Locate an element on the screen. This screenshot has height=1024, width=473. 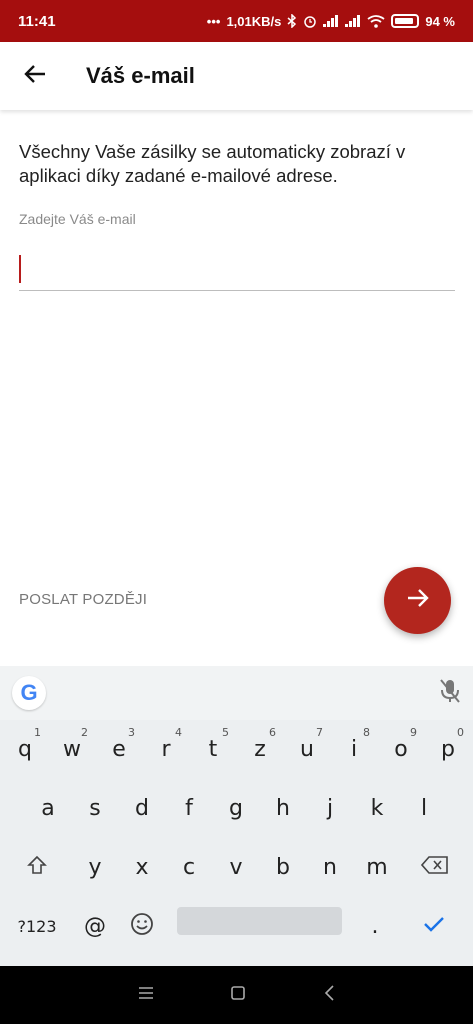
emoji-key is located at coordinates (142, 926).